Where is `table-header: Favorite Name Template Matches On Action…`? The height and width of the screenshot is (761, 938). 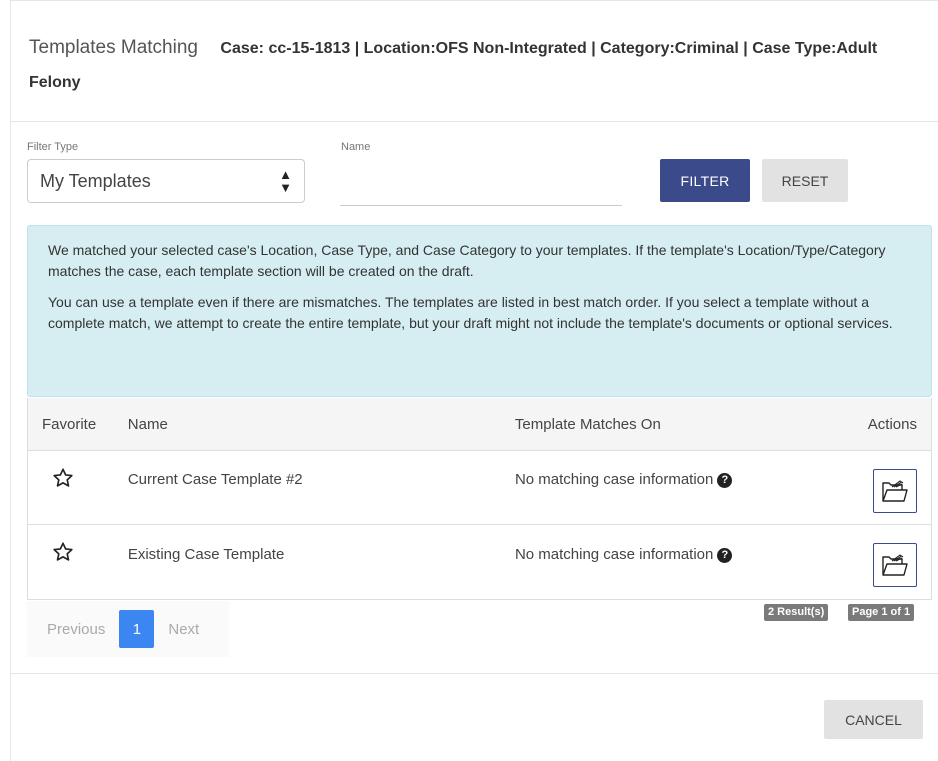
table-header: Favorite Name Template Matches On Action… is located at coordinates (479, 424).